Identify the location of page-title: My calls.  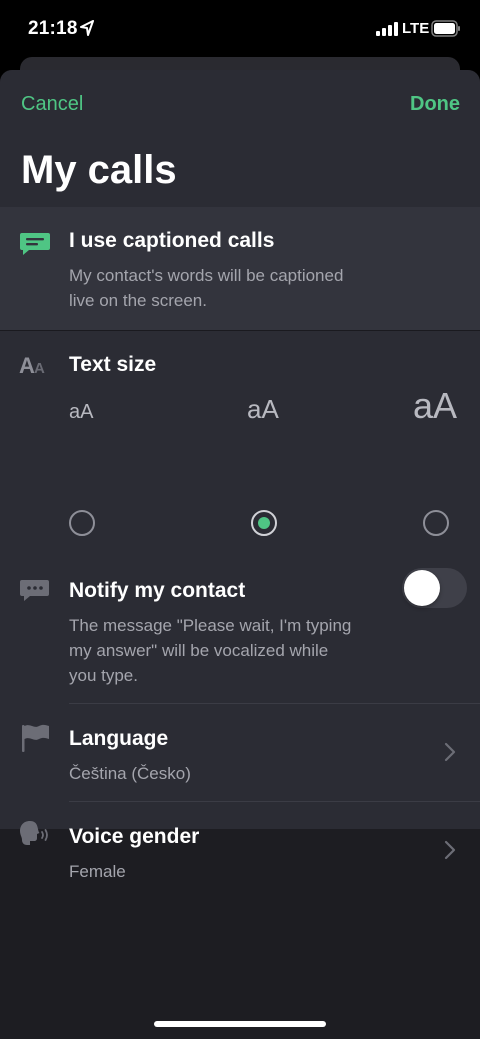
(99, 170).